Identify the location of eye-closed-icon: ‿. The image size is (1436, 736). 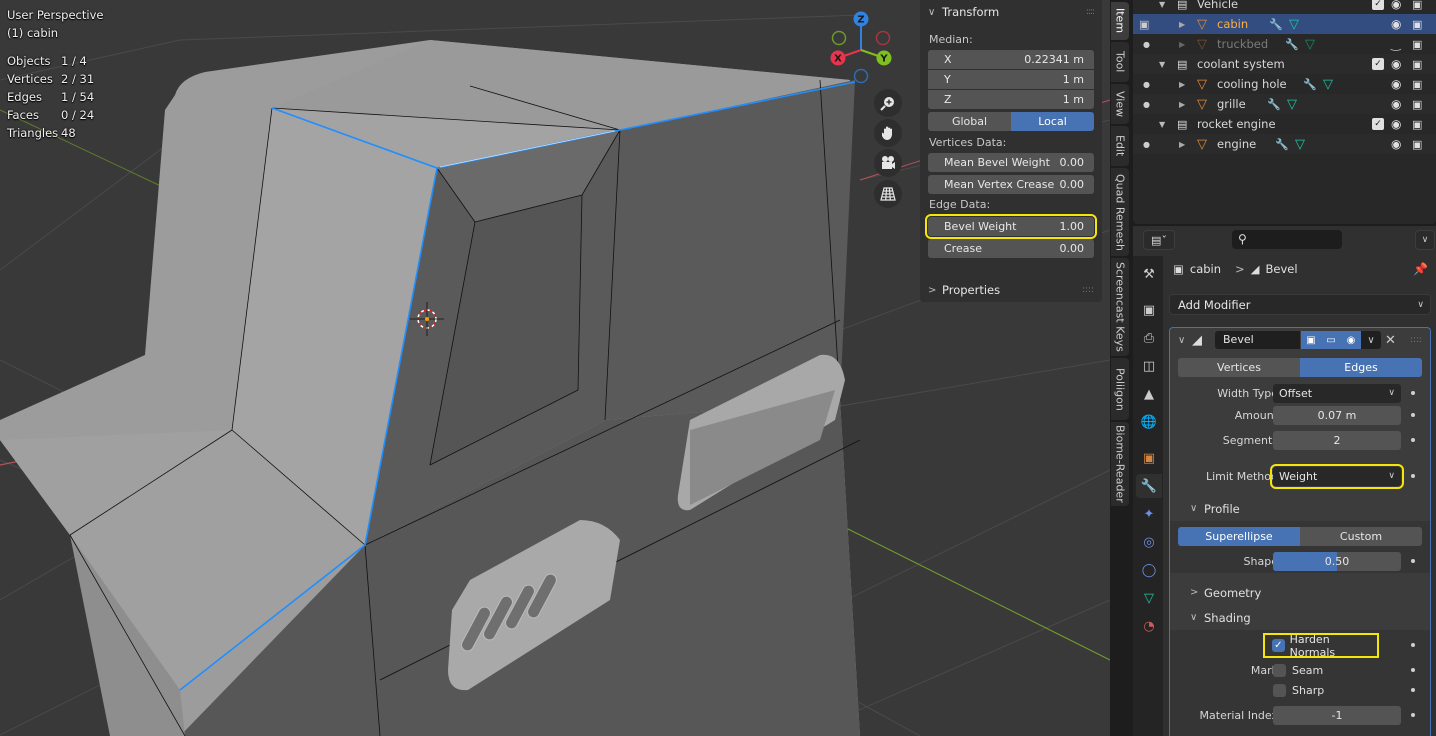
(1396, 44).